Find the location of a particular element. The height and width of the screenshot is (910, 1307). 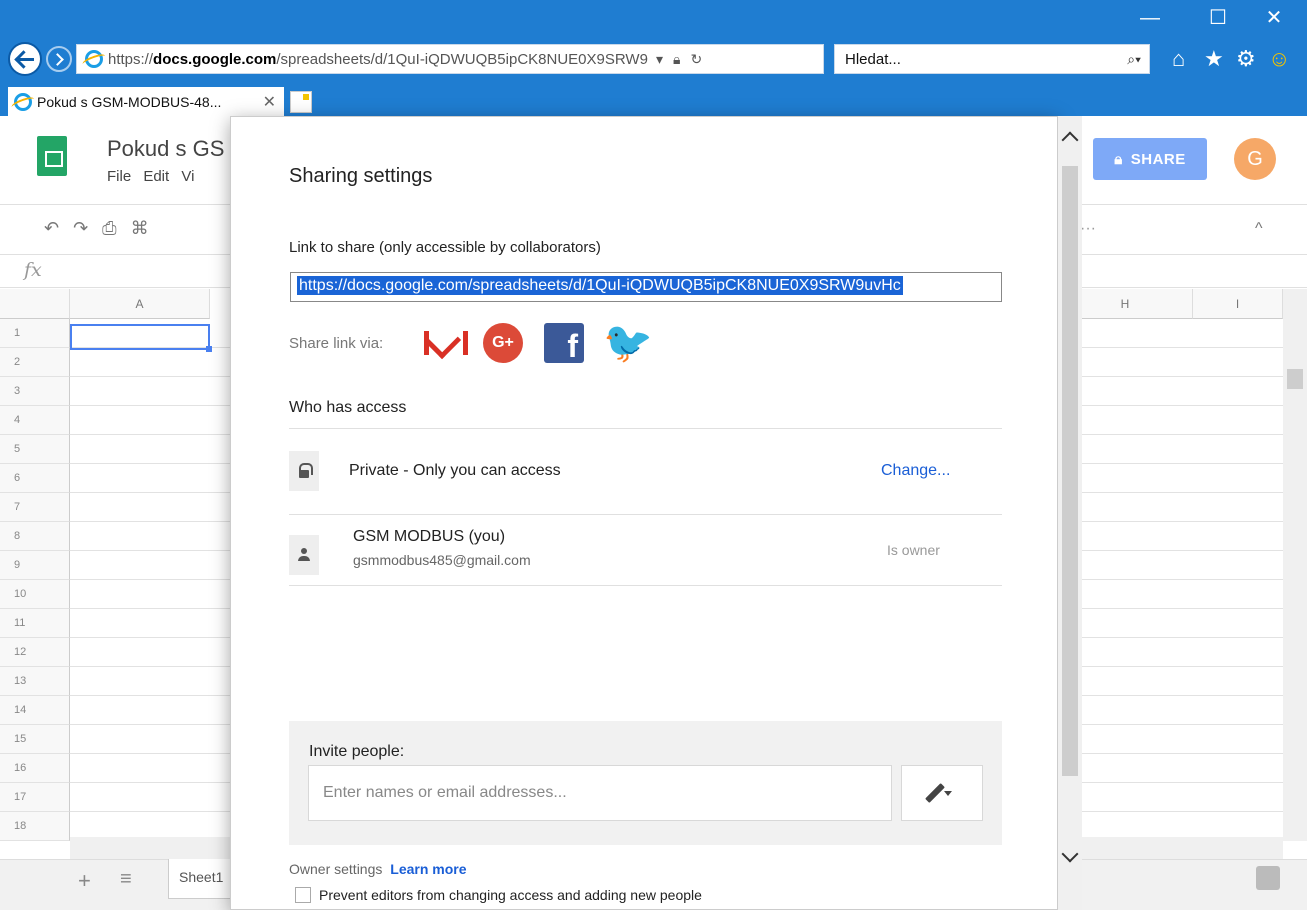

all-sheets-icon: ≡ is located at coordinates (126, 879).